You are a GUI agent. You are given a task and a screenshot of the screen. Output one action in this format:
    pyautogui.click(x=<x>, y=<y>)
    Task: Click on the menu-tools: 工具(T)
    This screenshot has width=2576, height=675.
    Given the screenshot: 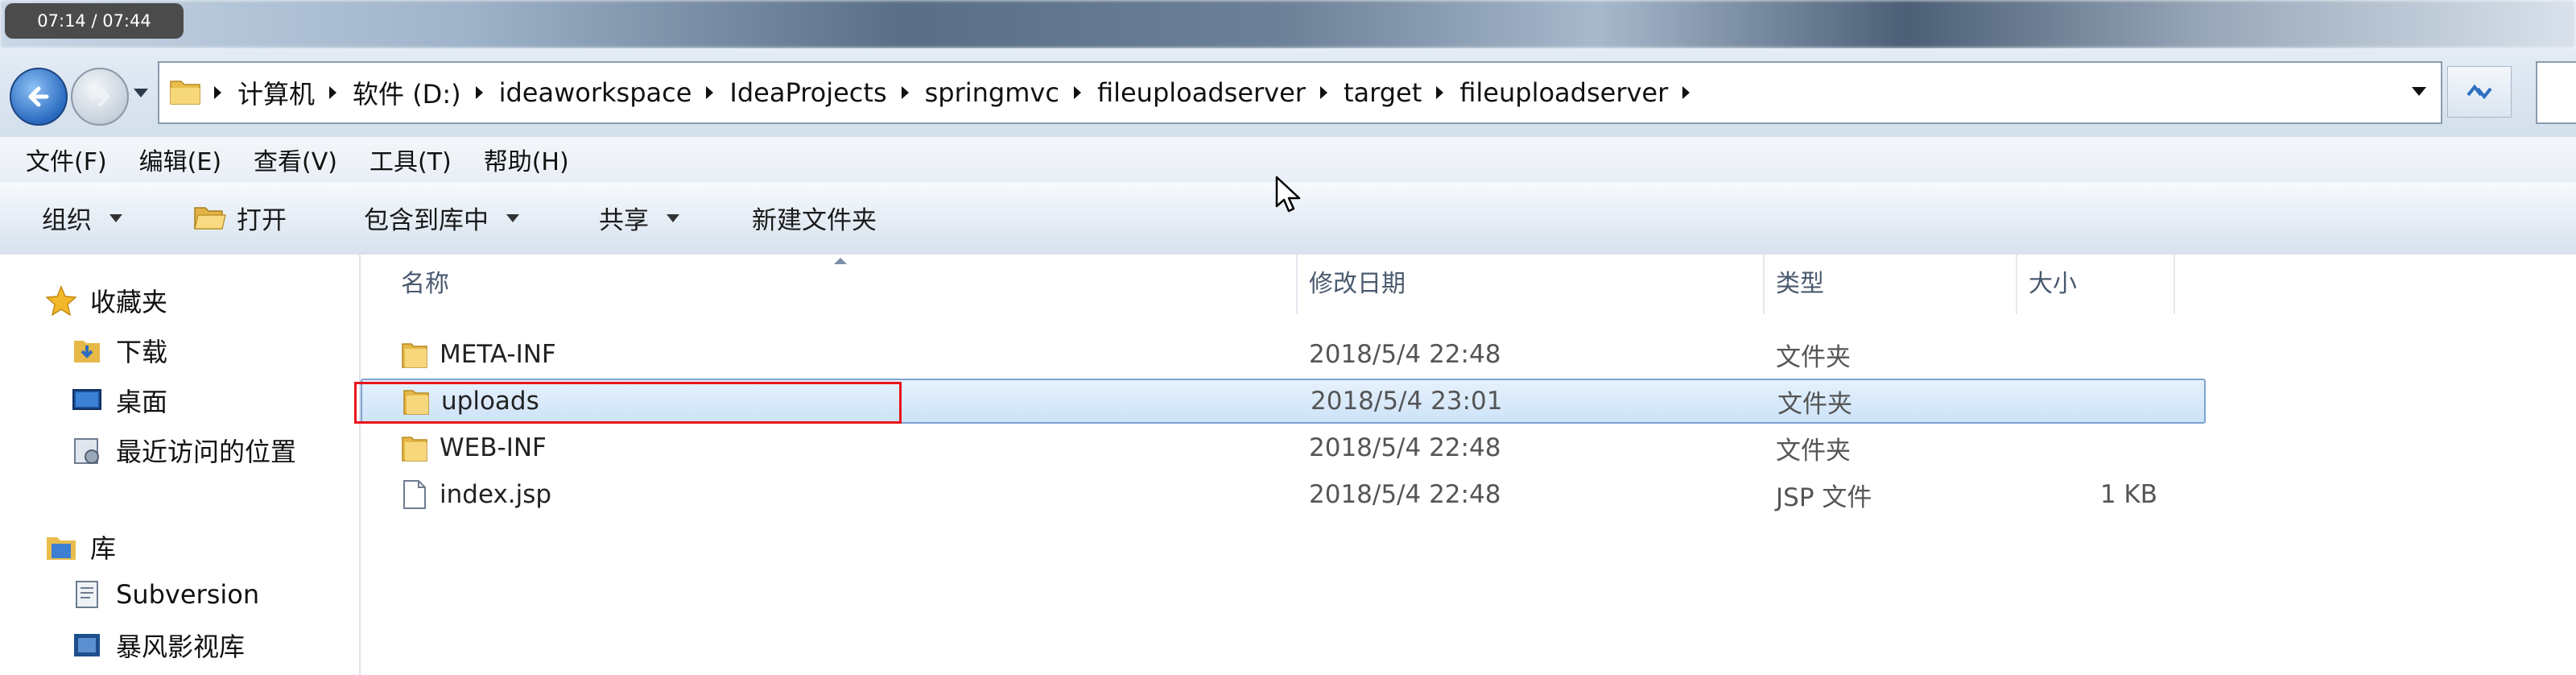 What is the action you would take?
    pyautogui.click(x=410, y=159)
    